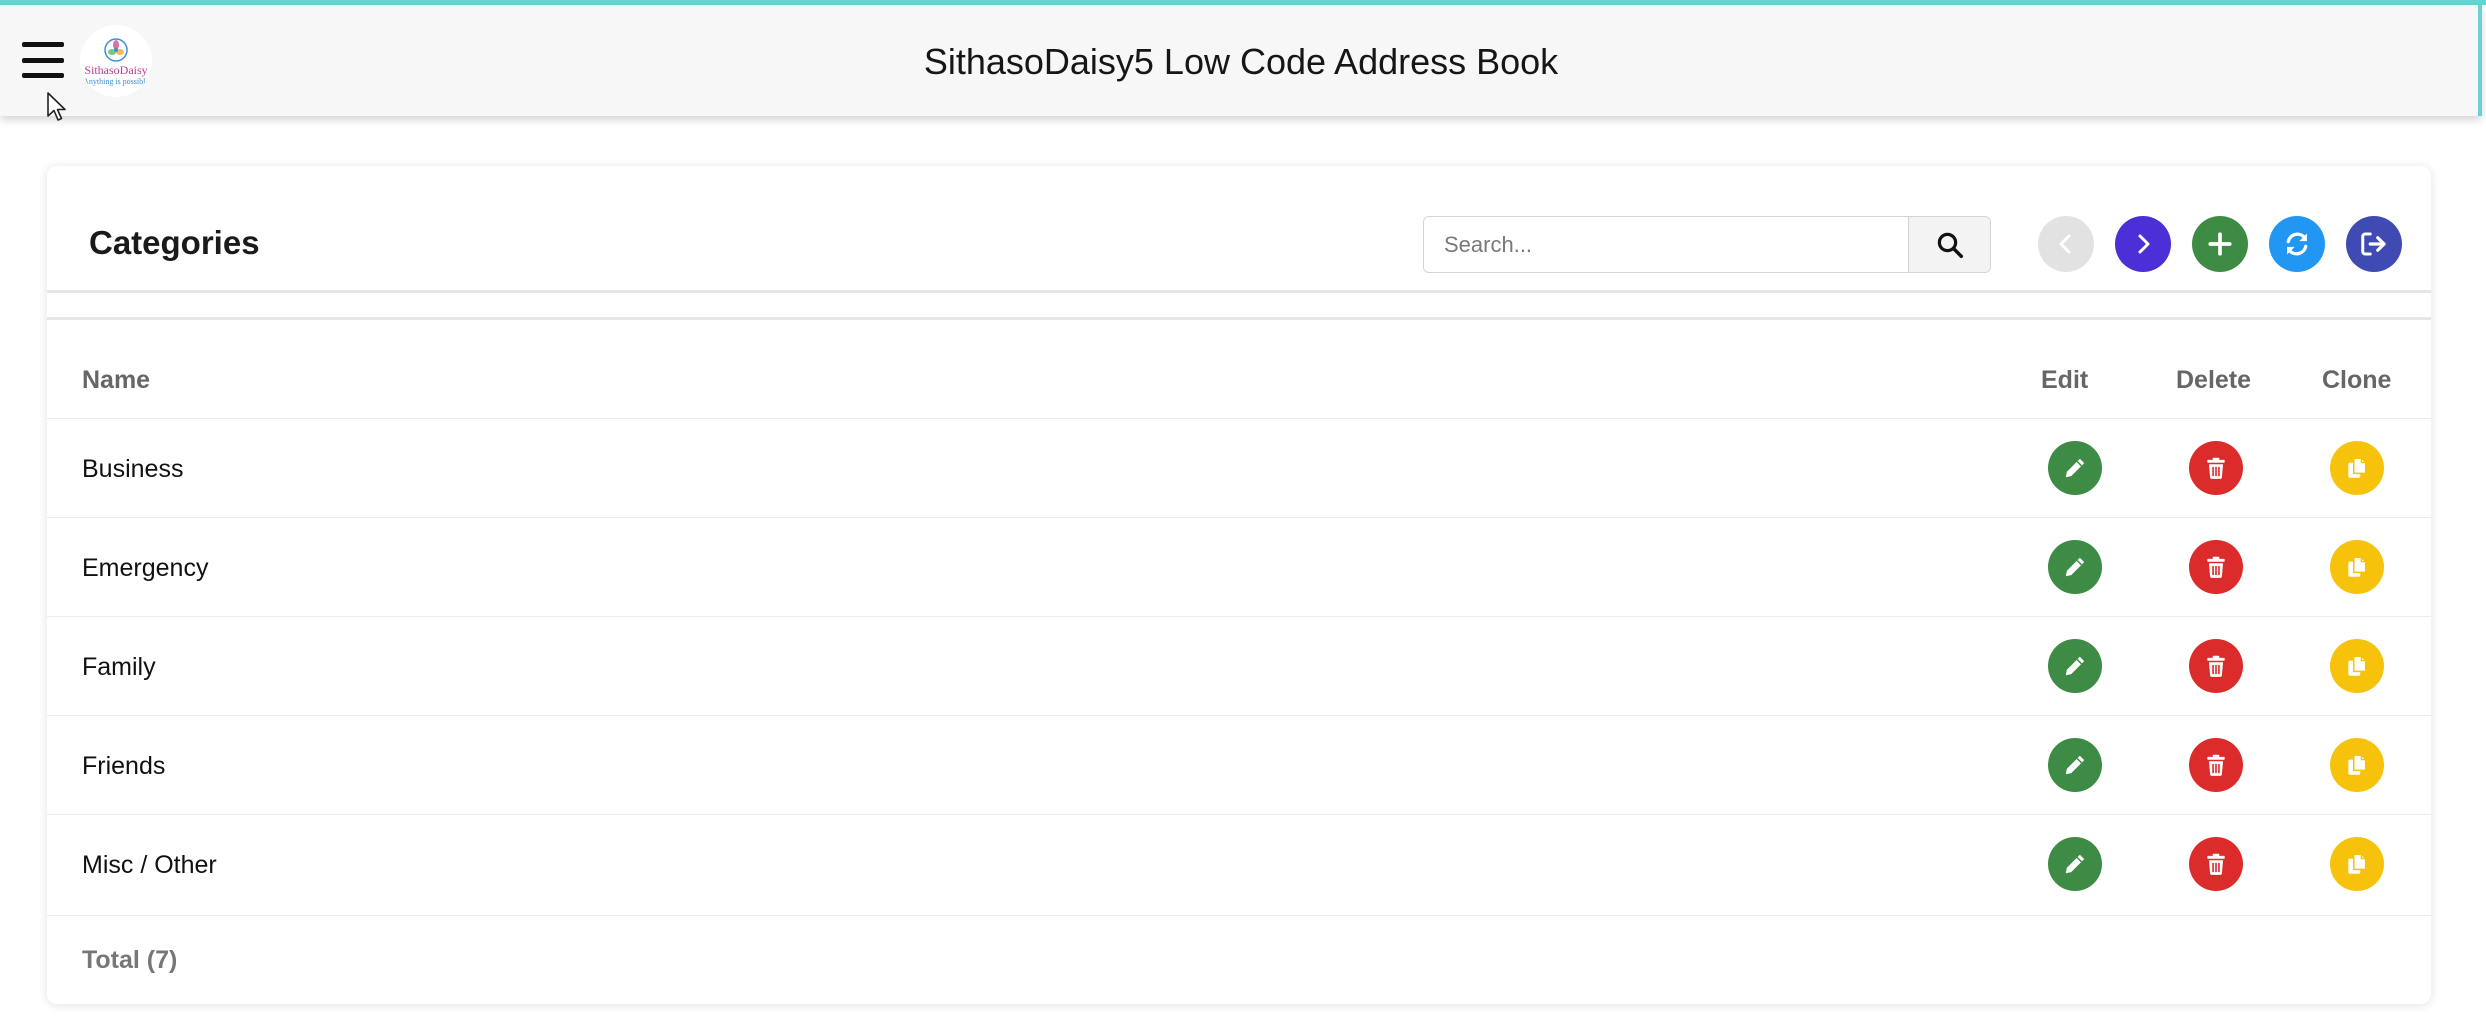  What do you see at coordinates (1239, 764) in the screenshot?
I see `table-row: Friends` at bounding box center [1239, 764].